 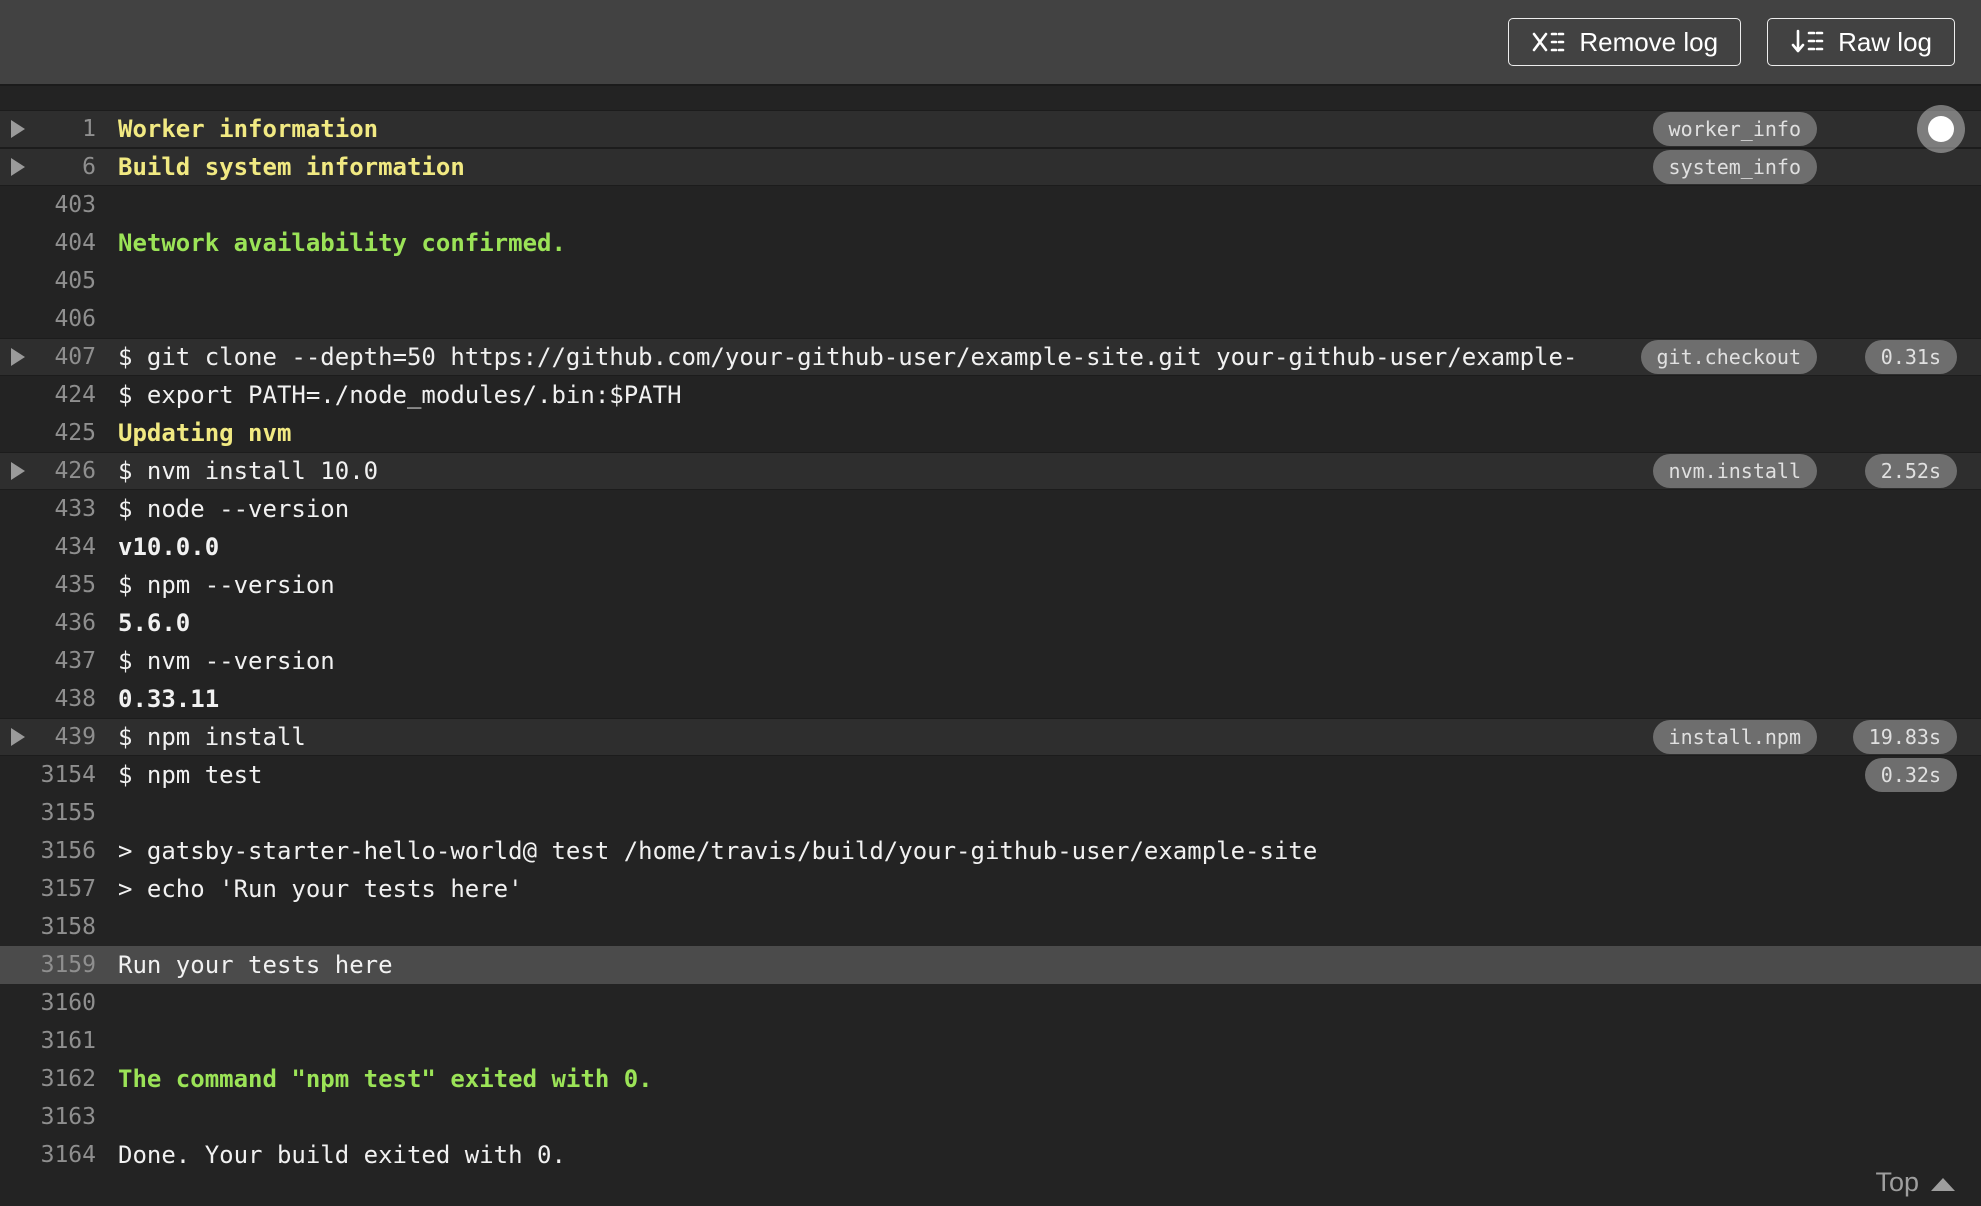 I want to click on line-number: 3163, so click(x=66, y=1117).